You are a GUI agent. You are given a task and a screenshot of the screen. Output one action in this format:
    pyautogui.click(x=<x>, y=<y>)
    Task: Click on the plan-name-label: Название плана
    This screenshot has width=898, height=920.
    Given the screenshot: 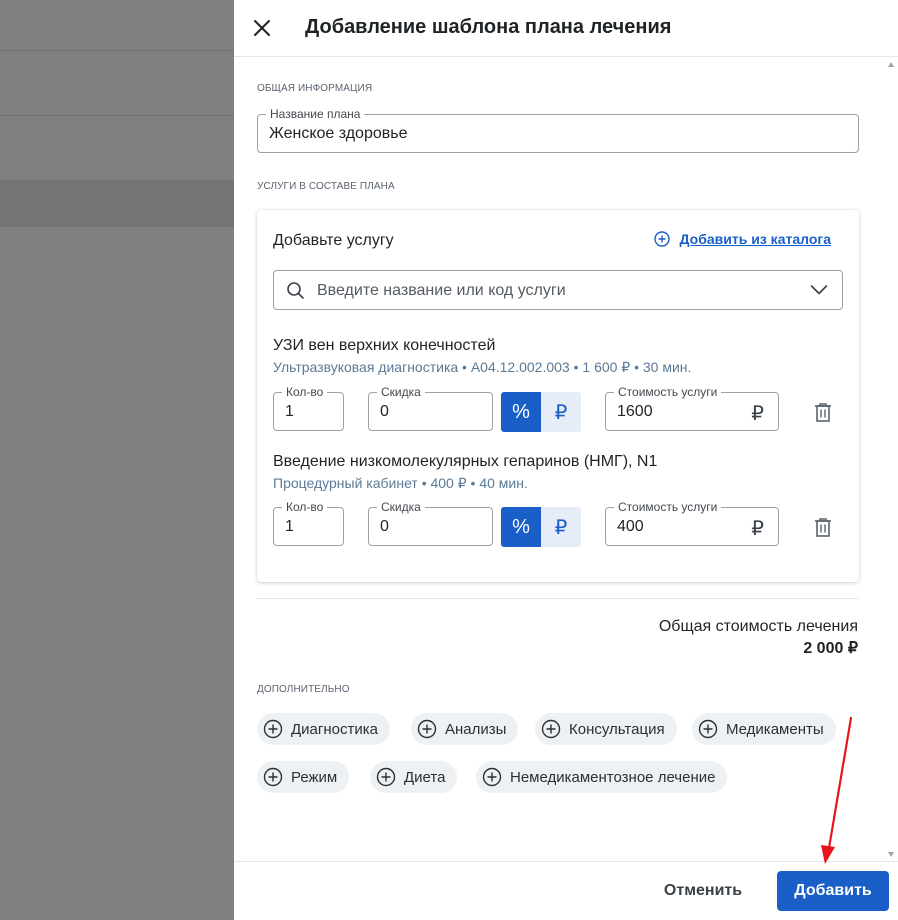 What is the action you would take?
    pyautogui.click(x=315, y=114)
    